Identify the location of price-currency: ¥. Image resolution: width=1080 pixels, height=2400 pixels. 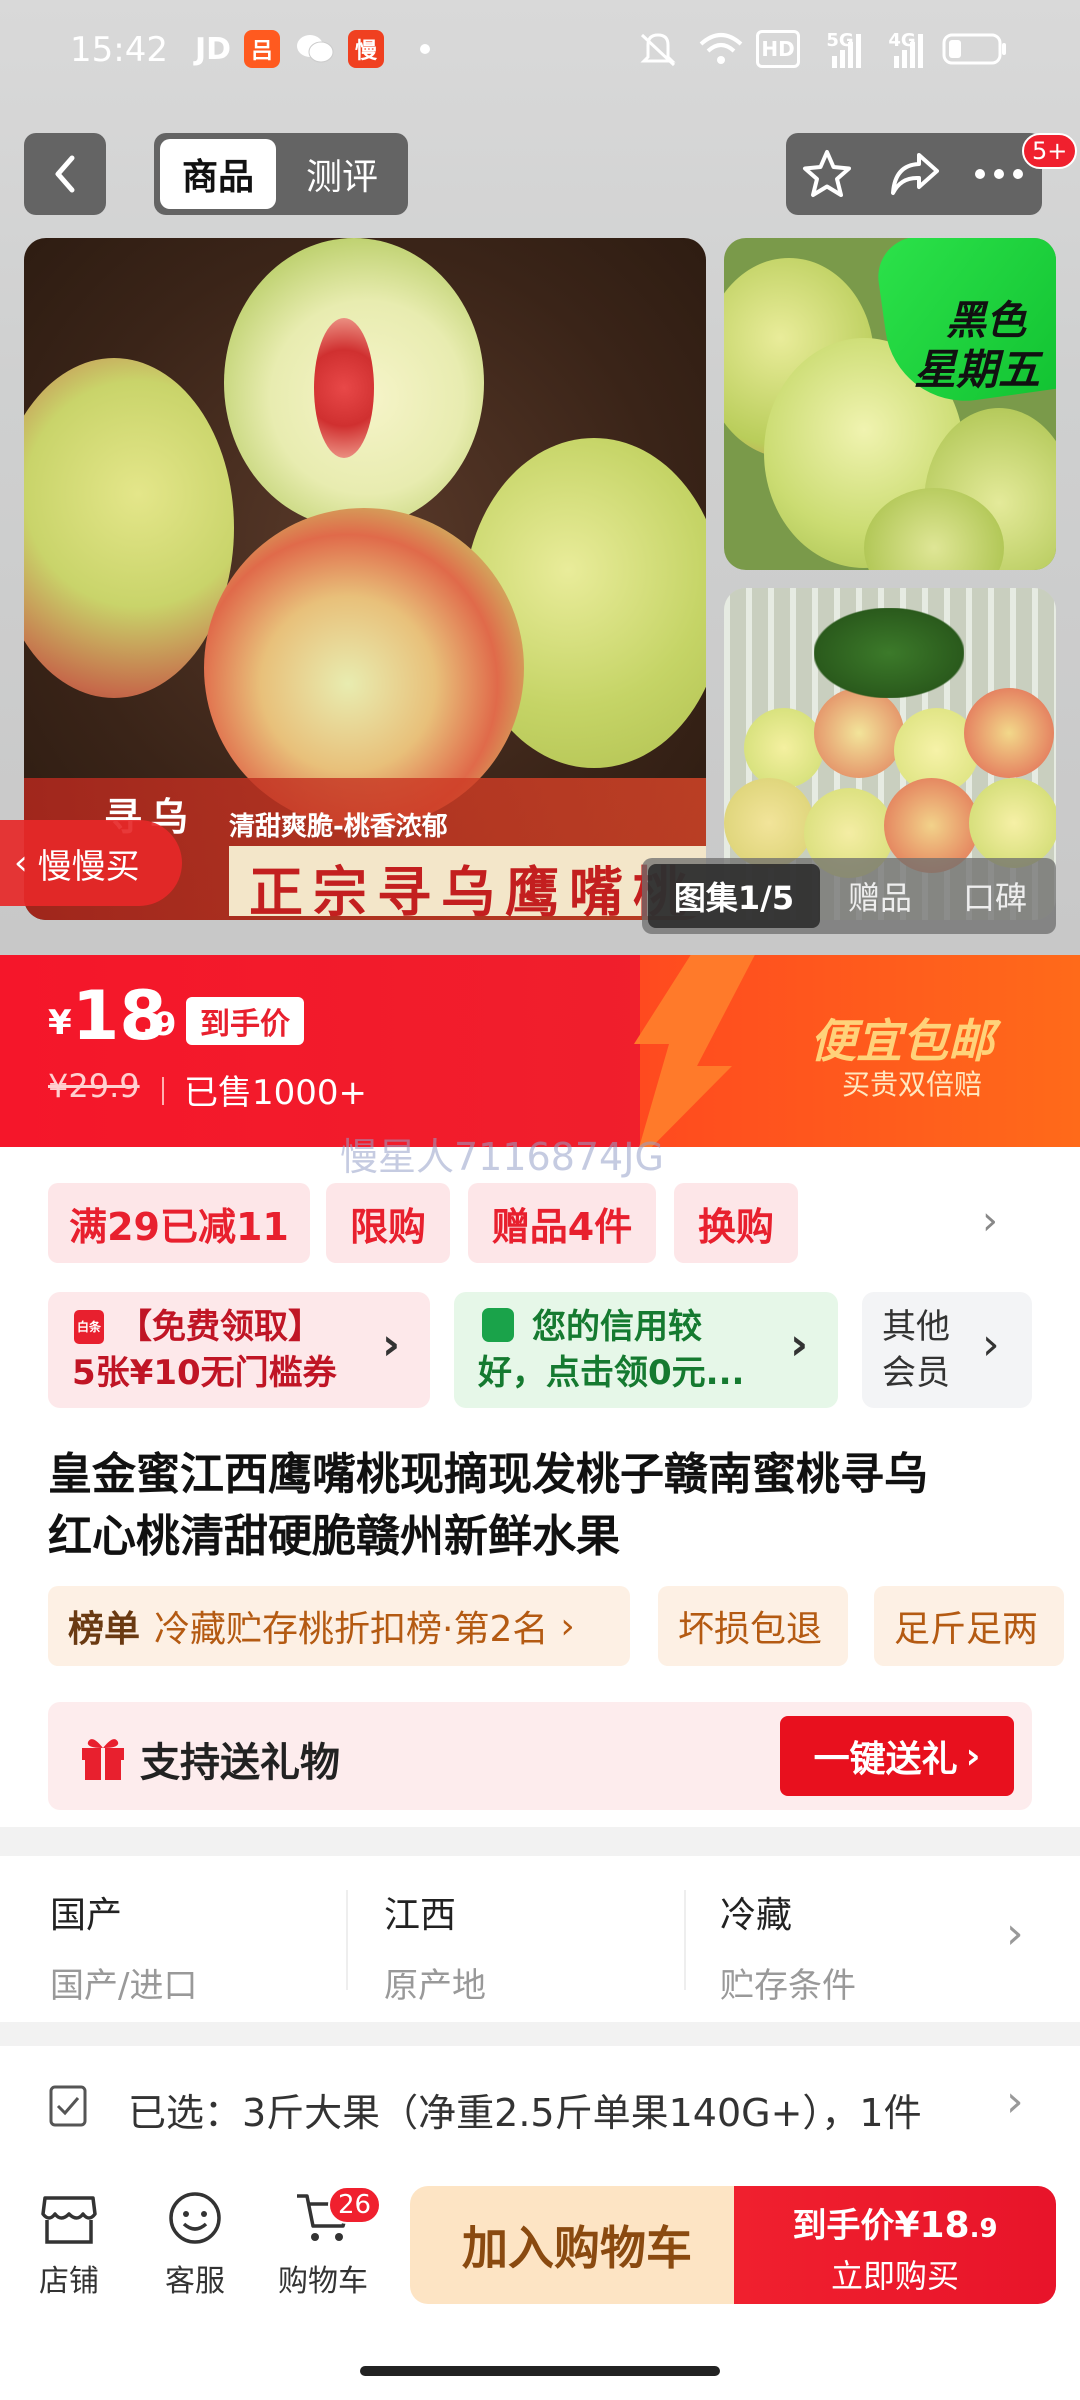
(60, 1023).